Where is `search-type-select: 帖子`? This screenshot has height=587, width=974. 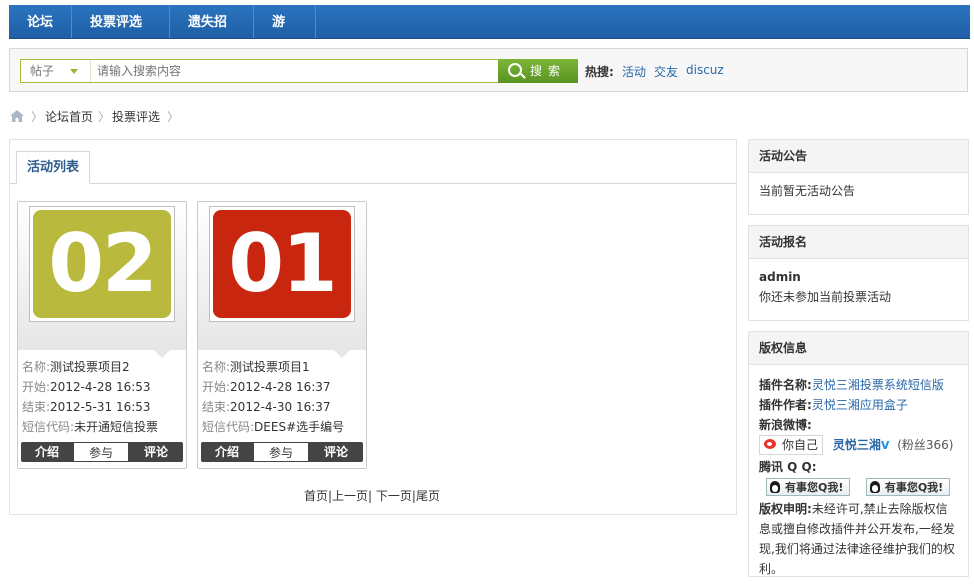 search-type-select: 帖子 is located at coordinates (56, 71).